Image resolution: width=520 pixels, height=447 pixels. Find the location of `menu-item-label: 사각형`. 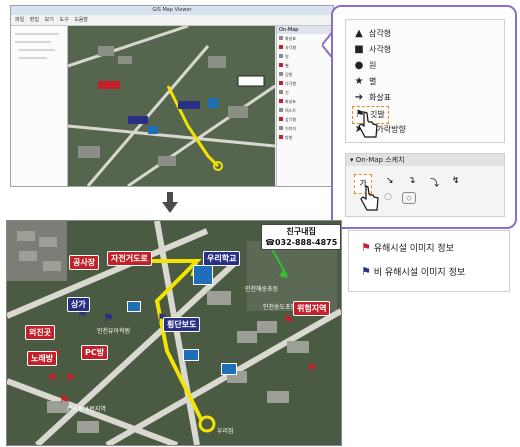

menu-item-label: 사각형 is located at coordinates (380, 49).